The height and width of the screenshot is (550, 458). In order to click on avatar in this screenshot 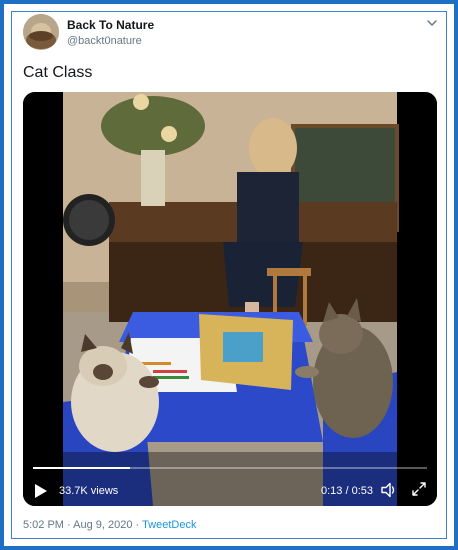, I will do `click(41, 32)`.